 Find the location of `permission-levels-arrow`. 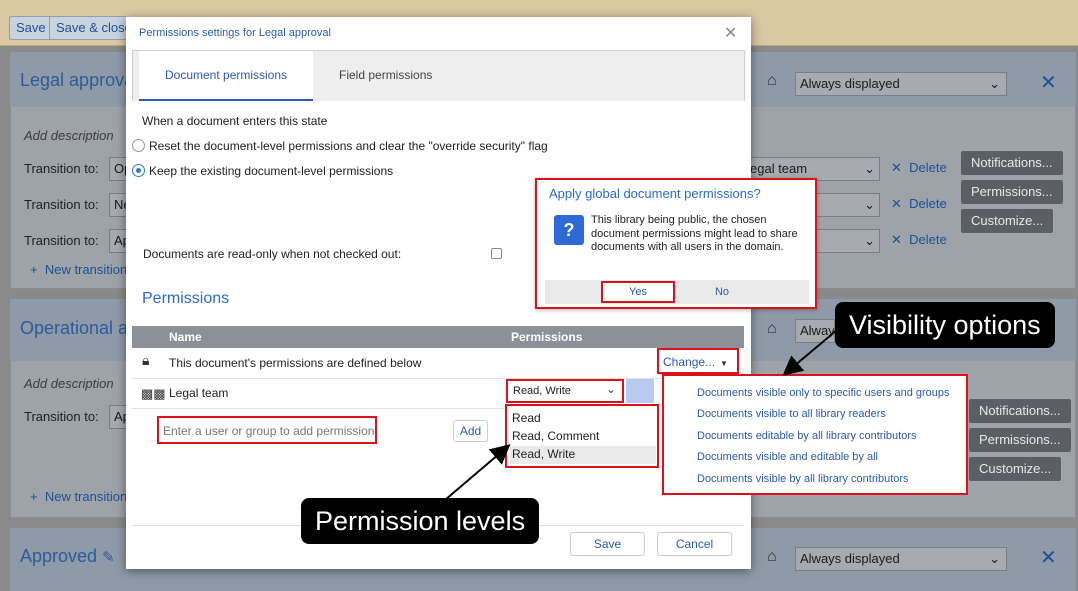

permission-levels-arrow is located at coordinates (477, 472).